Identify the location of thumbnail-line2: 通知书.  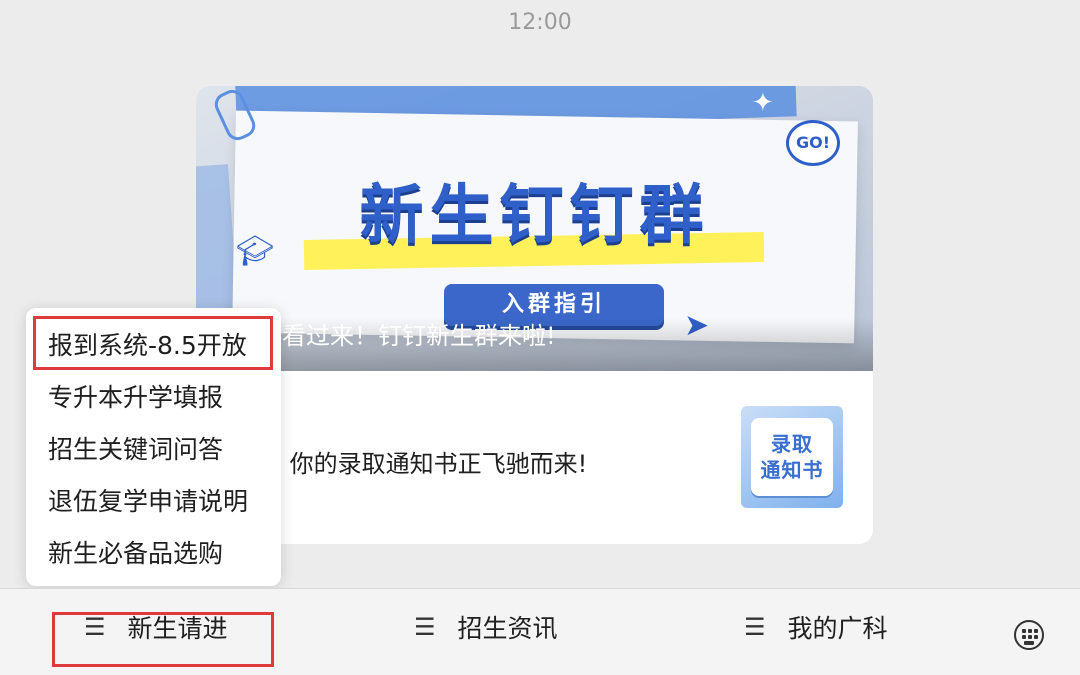
(792, 470).